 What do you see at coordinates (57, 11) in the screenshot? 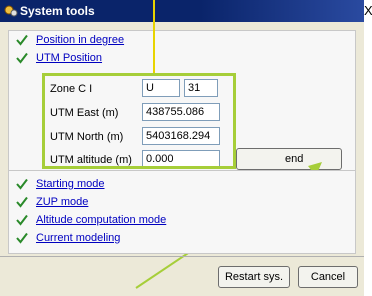
I see `window-title: System tools` at bounding box center [57, 11].